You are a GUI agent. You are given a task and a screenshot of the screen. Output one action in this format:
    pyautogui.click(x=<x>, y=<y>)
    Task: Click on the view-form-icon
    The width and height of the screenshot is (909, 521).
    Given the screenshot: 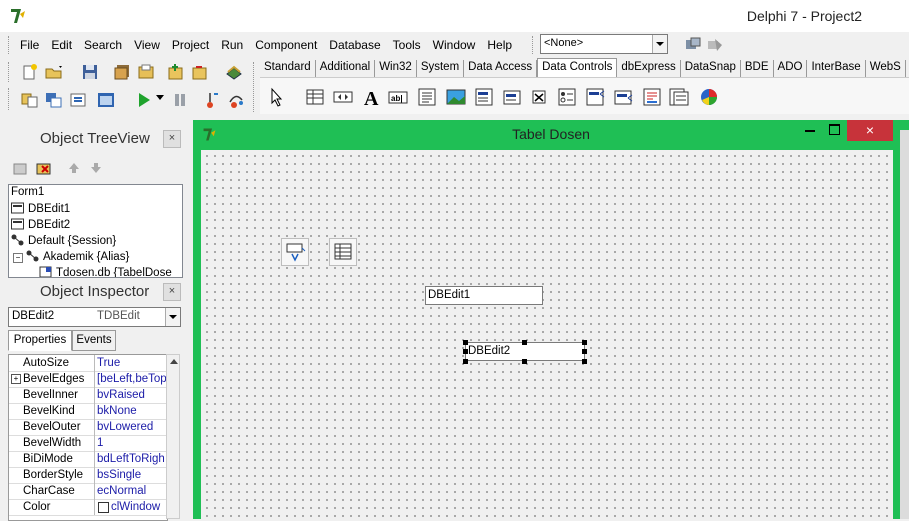 What is the action you would take?
    pyautogui.click(x=54, y=100)
    